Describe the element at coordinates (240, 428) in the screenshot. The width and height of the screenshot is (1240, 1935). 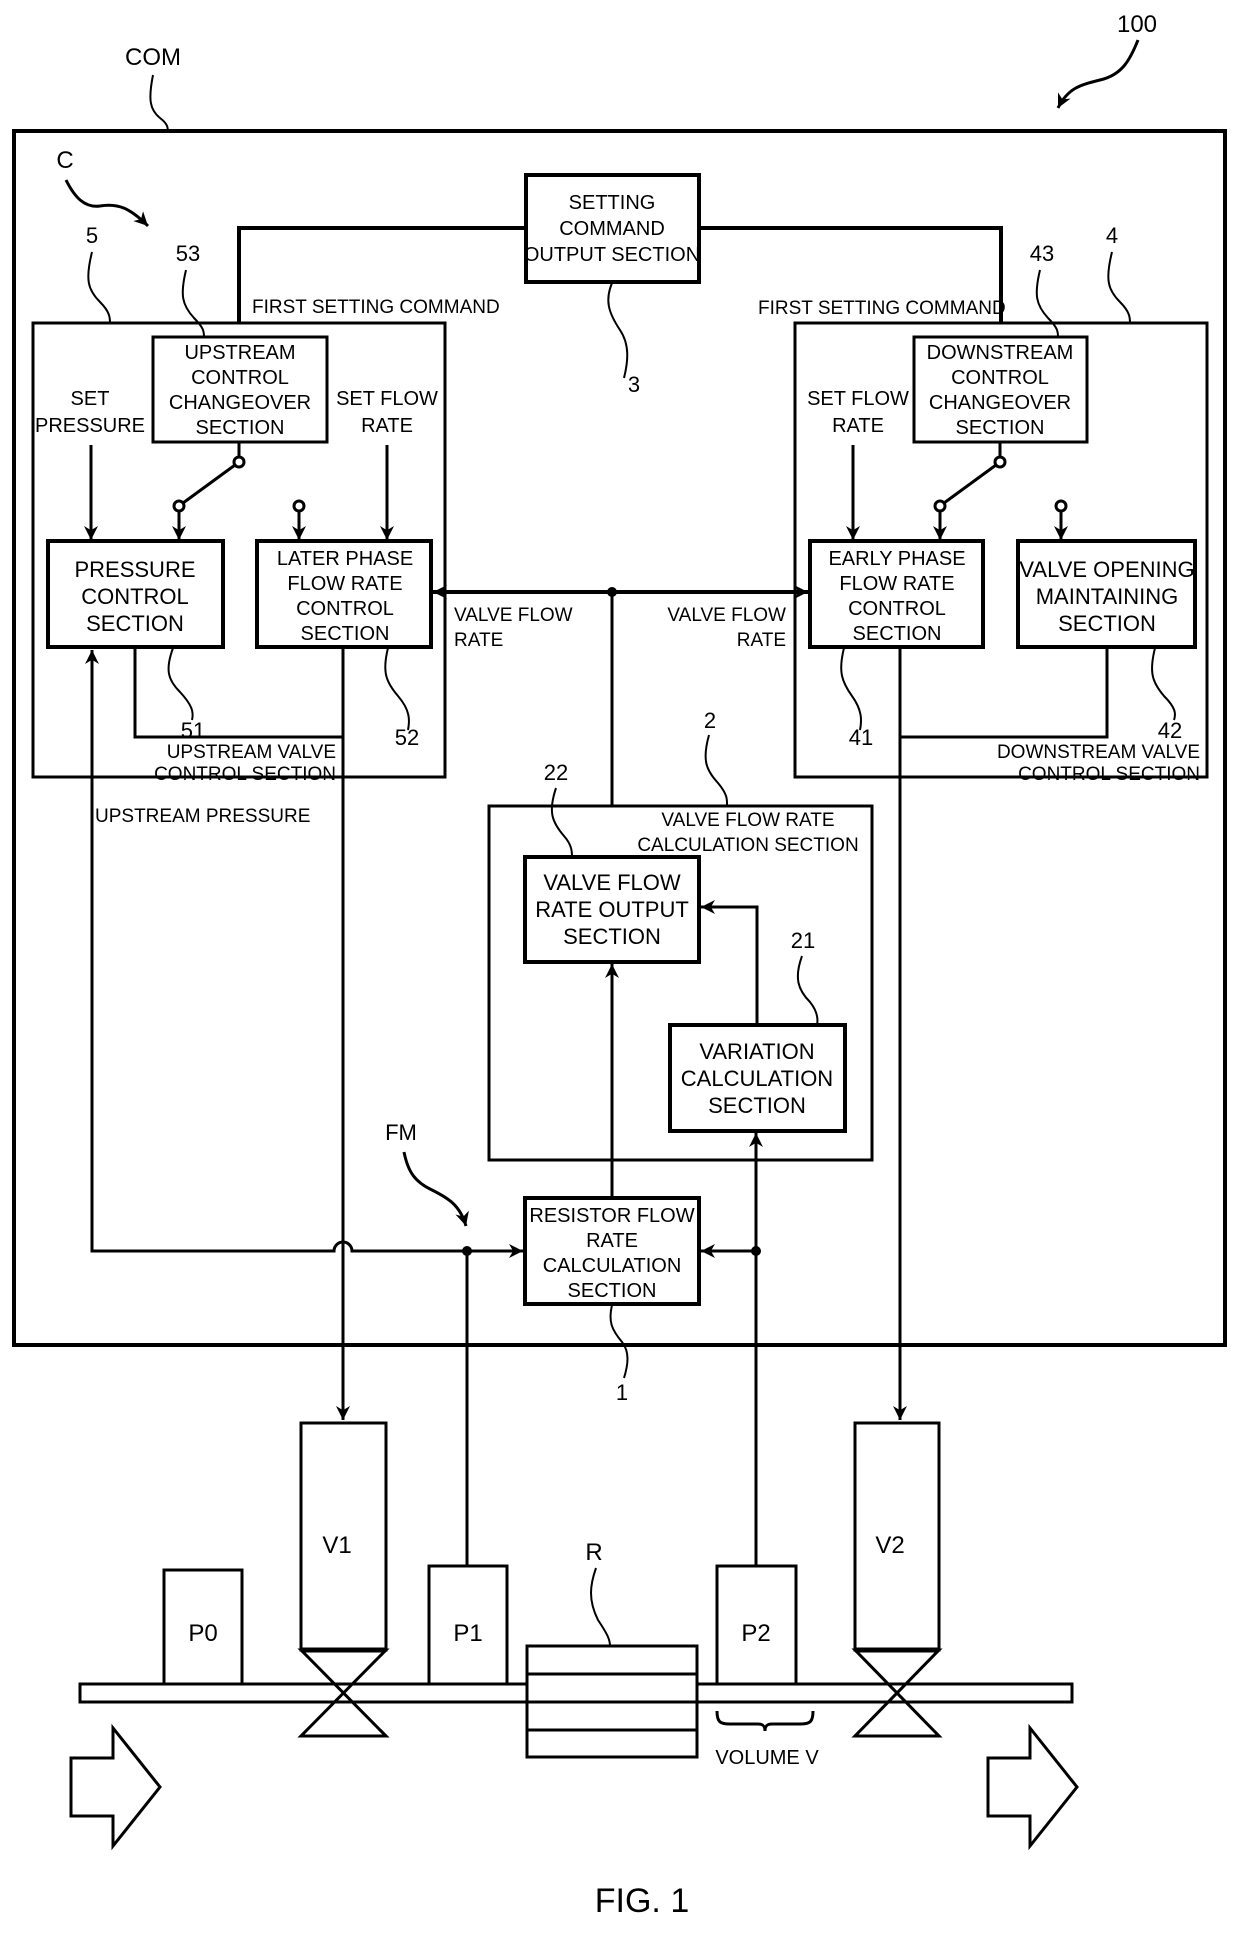
I see `upstream-changeover-line-4: SECTION` at that location.